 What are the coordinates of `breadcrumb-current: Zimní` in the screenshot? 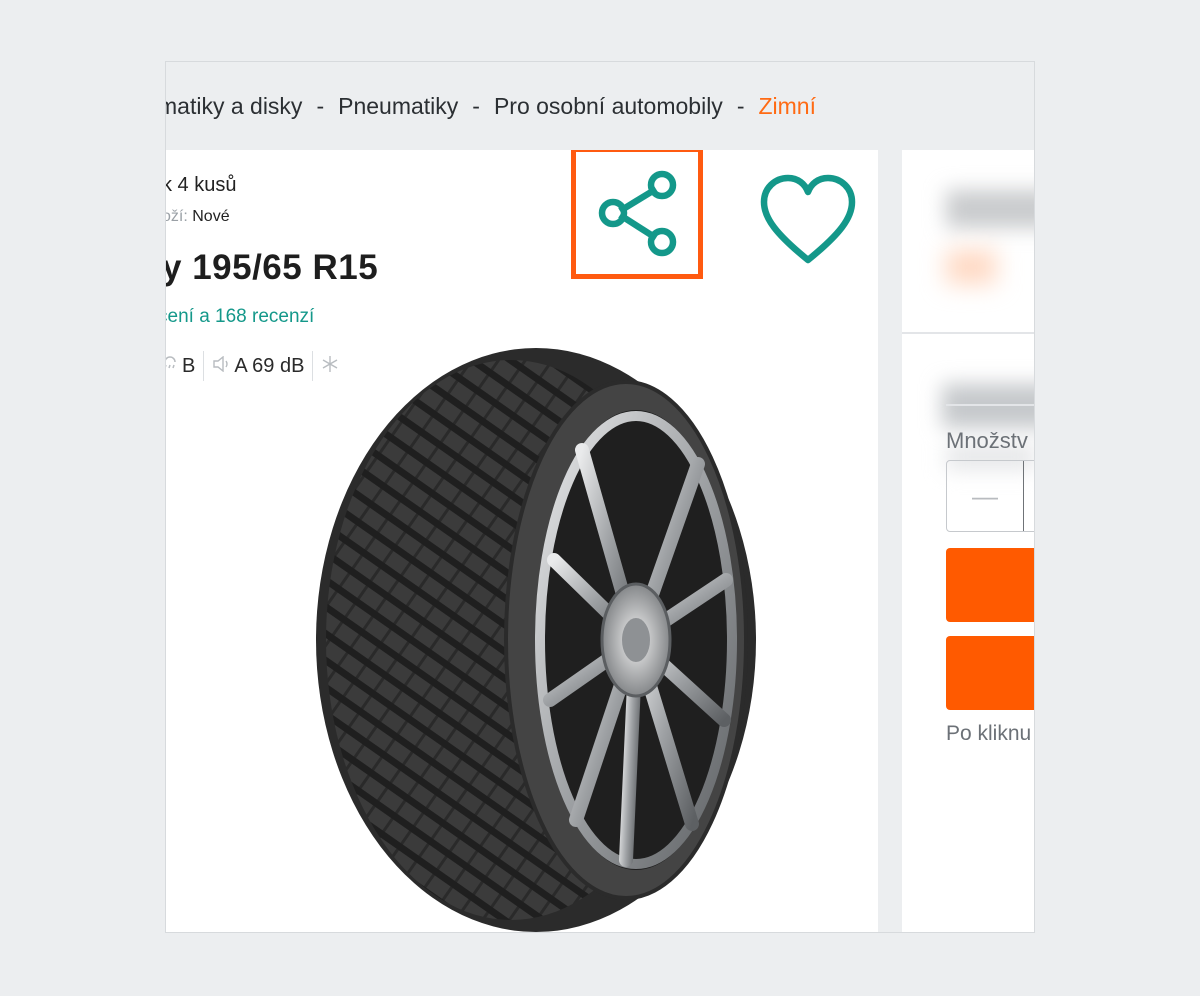 It's located at (787, 105).